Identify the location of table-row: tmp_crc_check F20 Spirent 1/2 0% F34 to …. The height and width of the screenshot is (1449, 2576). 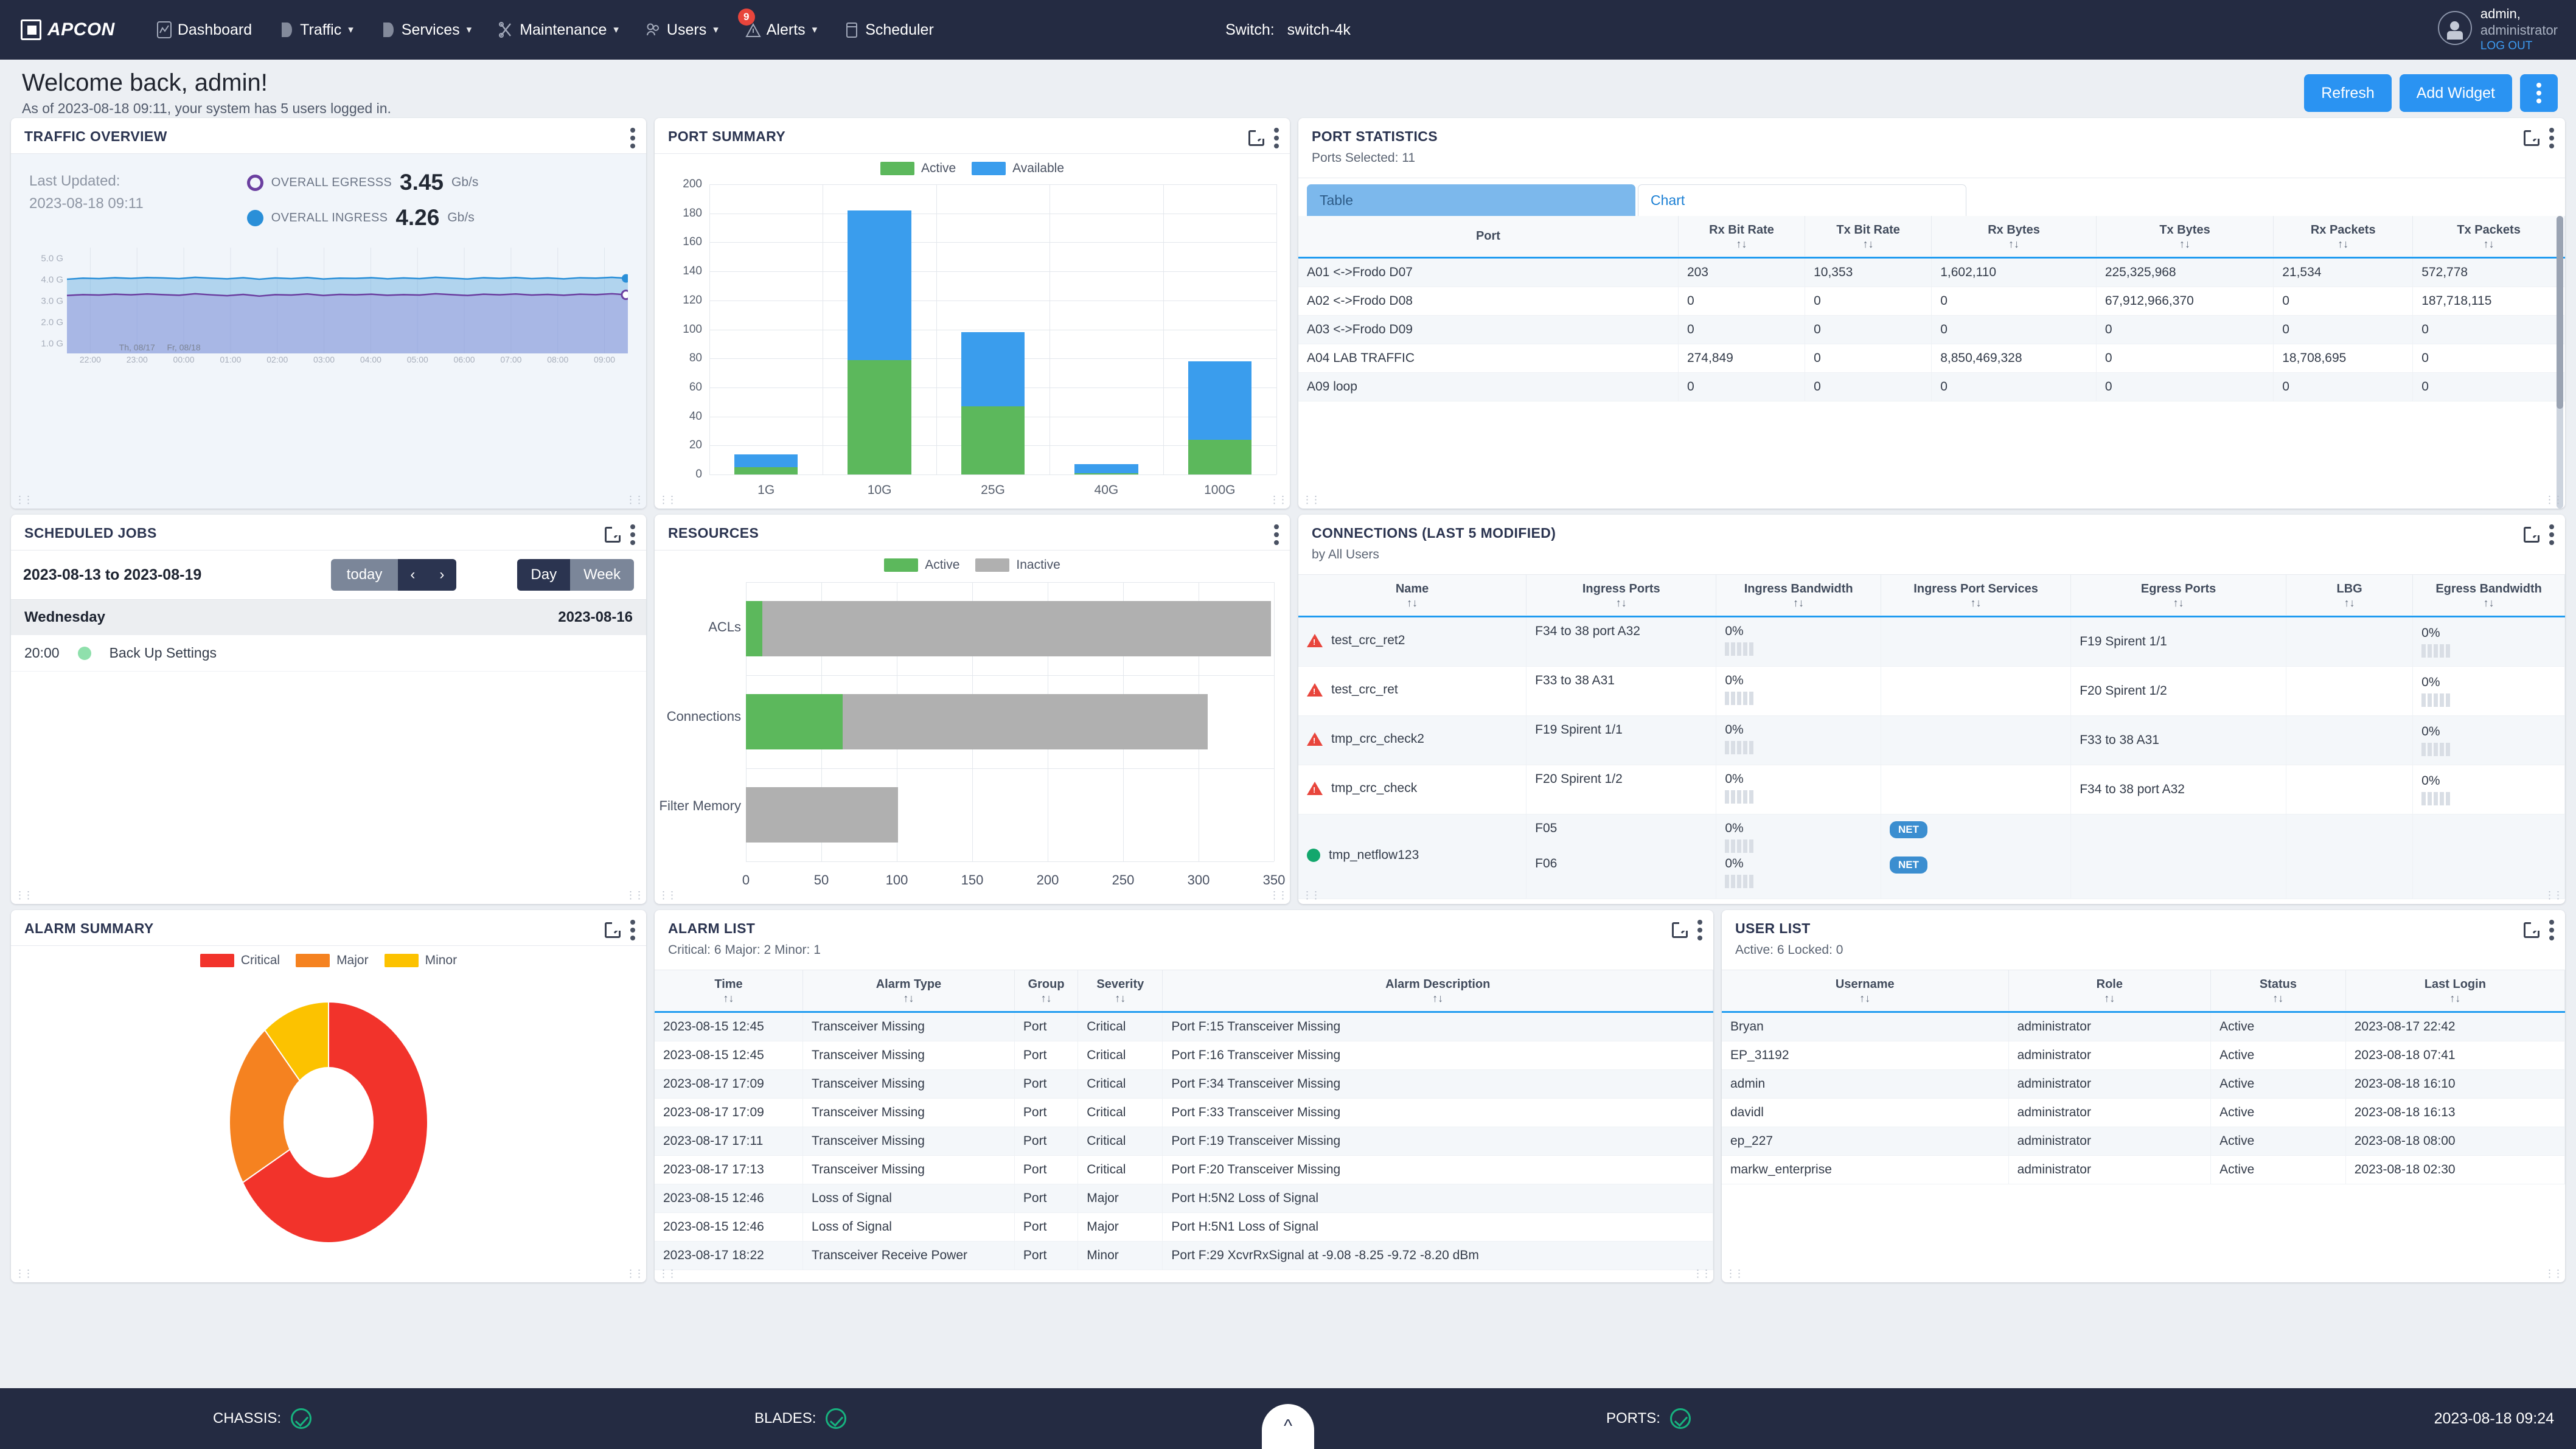
(1931, 790).